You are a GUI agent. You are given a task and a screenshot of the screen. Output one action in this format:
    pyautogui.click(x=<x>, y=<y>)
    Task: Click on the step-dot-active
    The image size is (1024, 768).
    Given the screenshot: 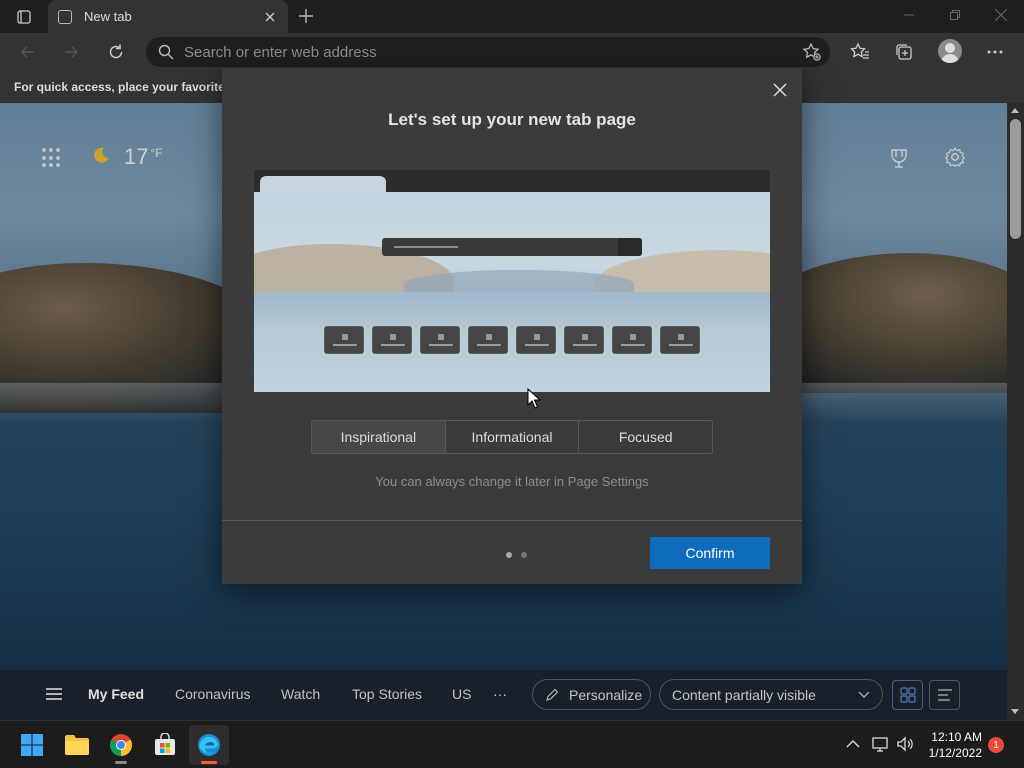 What is the action you would take?
    pyautogui.click(x=509, y=555)
    